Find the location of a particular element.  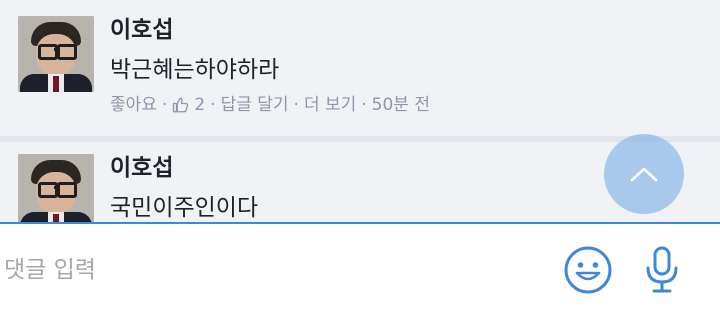

thumbs-up-icon is located at coordinates (181, 105).